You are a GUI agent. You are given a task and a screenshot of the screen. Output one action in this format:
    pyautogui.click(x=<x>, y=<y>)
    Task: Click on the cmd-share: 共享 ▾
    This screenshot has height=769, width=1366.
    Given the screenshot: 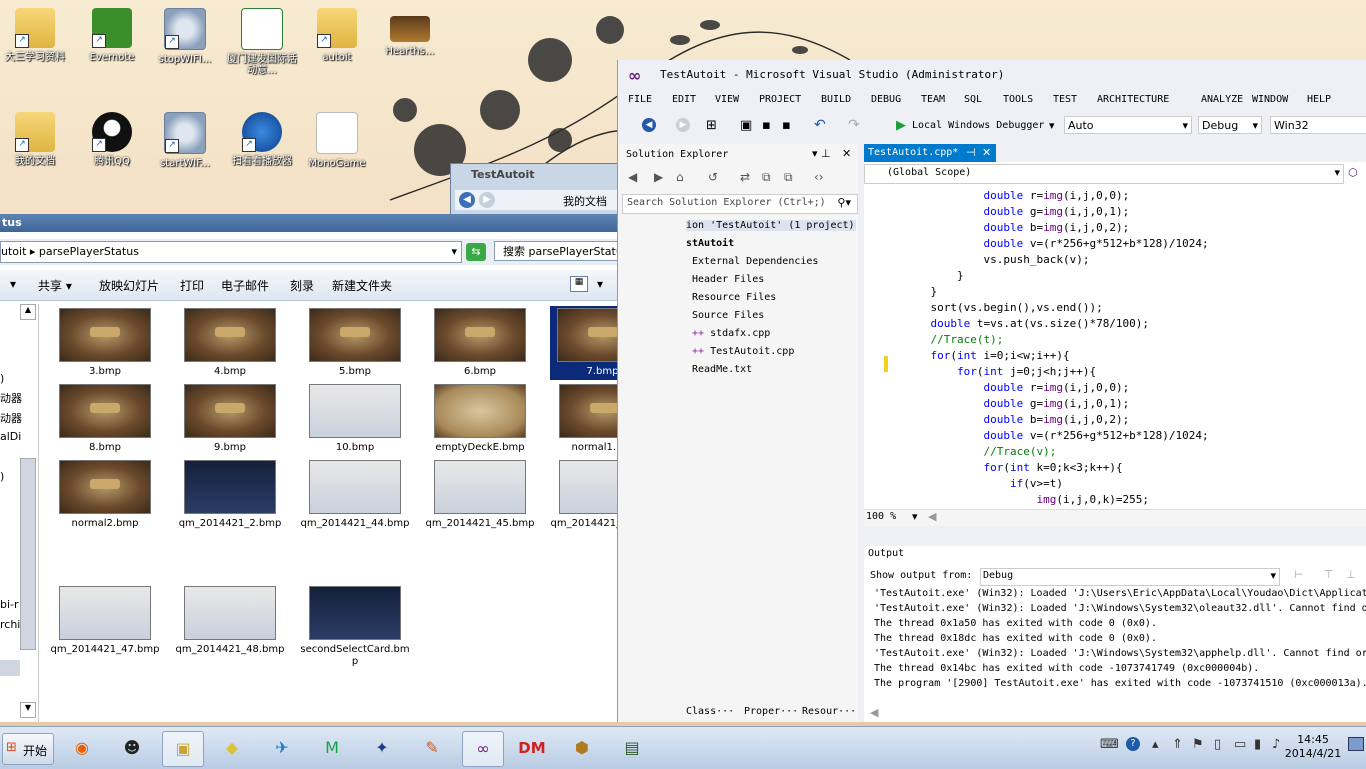 What is the action you would take?
    pyautogui.click(x=55, y=285)
    